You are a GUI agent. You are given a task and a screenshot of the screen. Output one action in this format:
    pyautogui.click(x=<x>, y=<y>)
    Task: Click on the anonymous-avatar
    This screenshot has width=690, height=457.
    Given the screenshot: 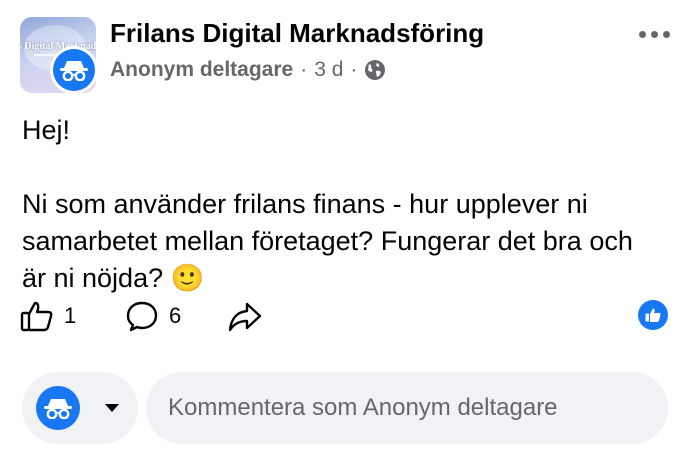 What is the action you would take?
    pyautogui.click(x=74, y=70)
    